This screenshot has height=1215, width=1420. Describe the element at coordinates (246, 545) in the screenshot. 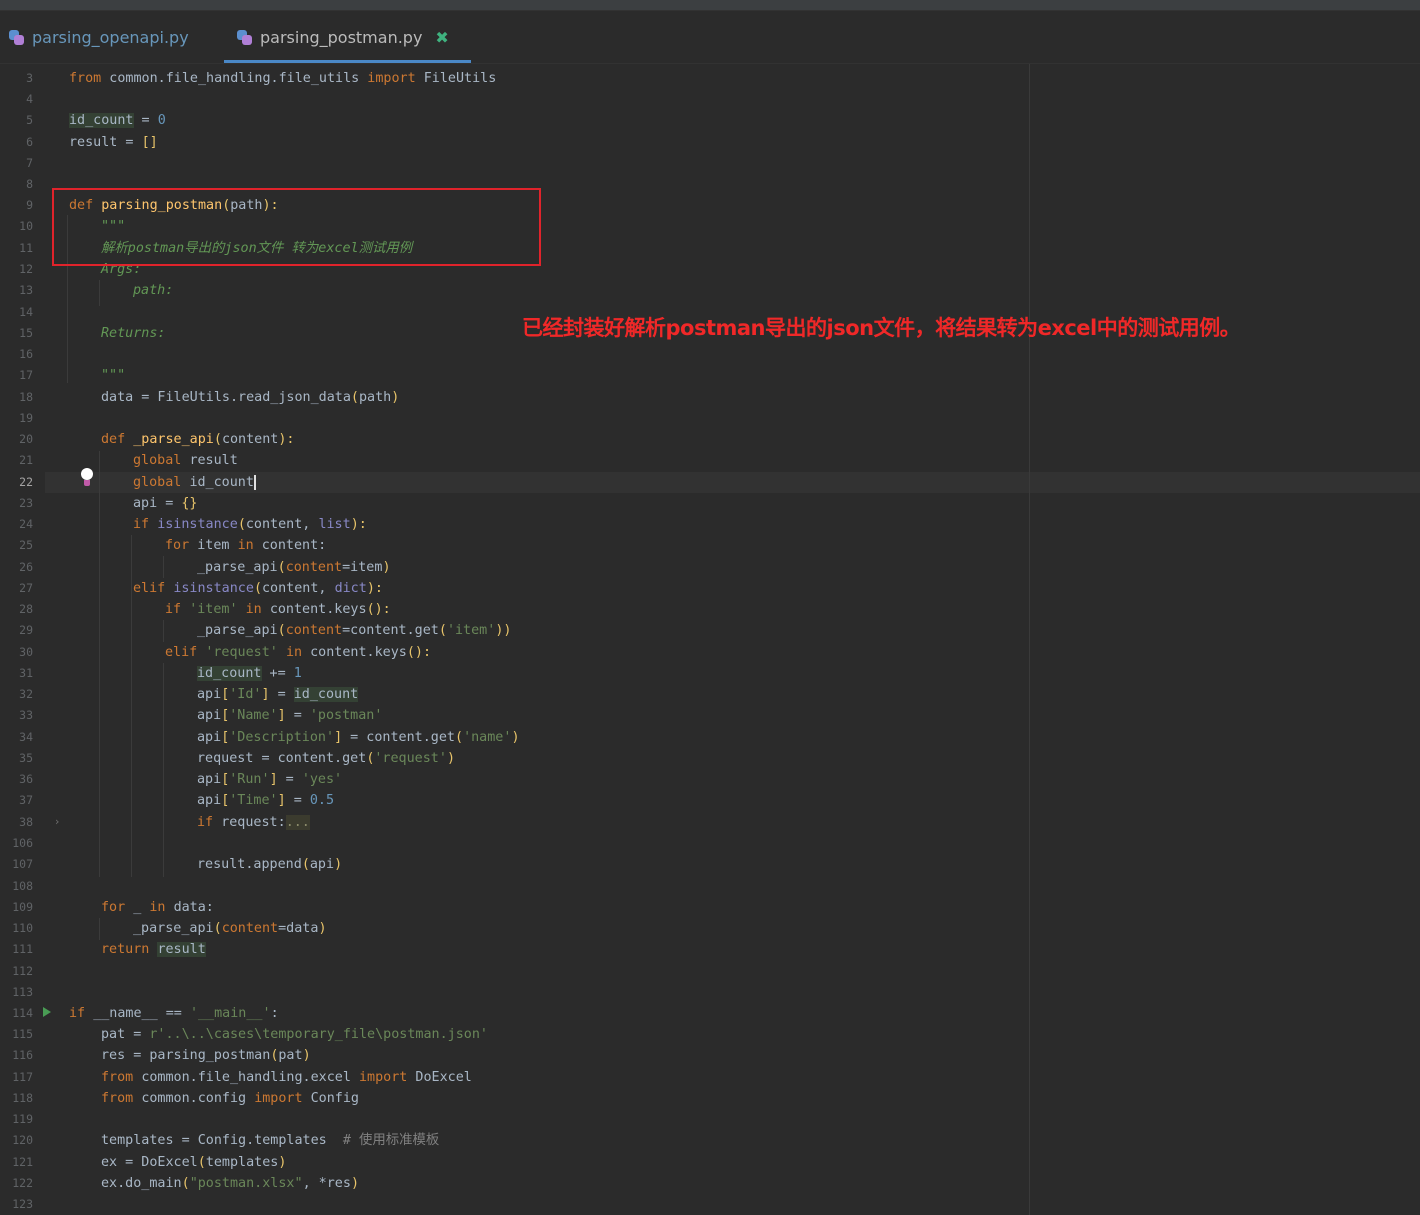

I see `code-line-25: for item in content:` at that location.